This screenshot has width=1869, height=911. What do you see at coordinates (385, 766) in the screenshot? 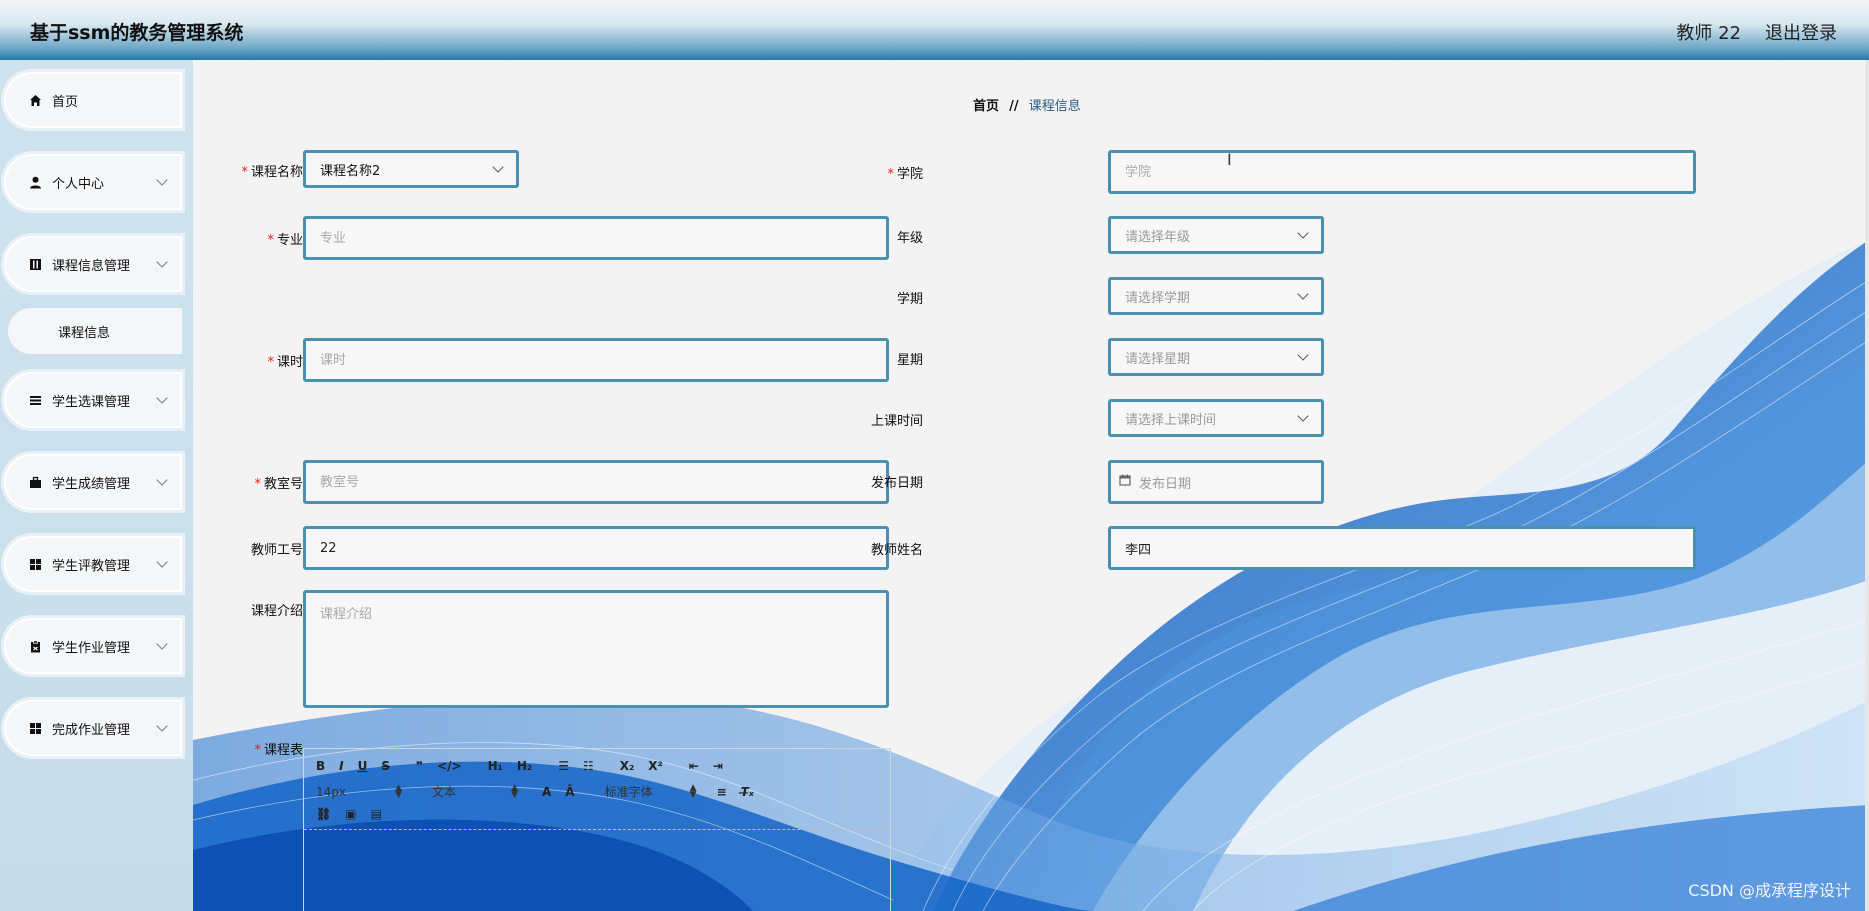
I see `strikethrough-icon: S` at bounding box center [385, 766].